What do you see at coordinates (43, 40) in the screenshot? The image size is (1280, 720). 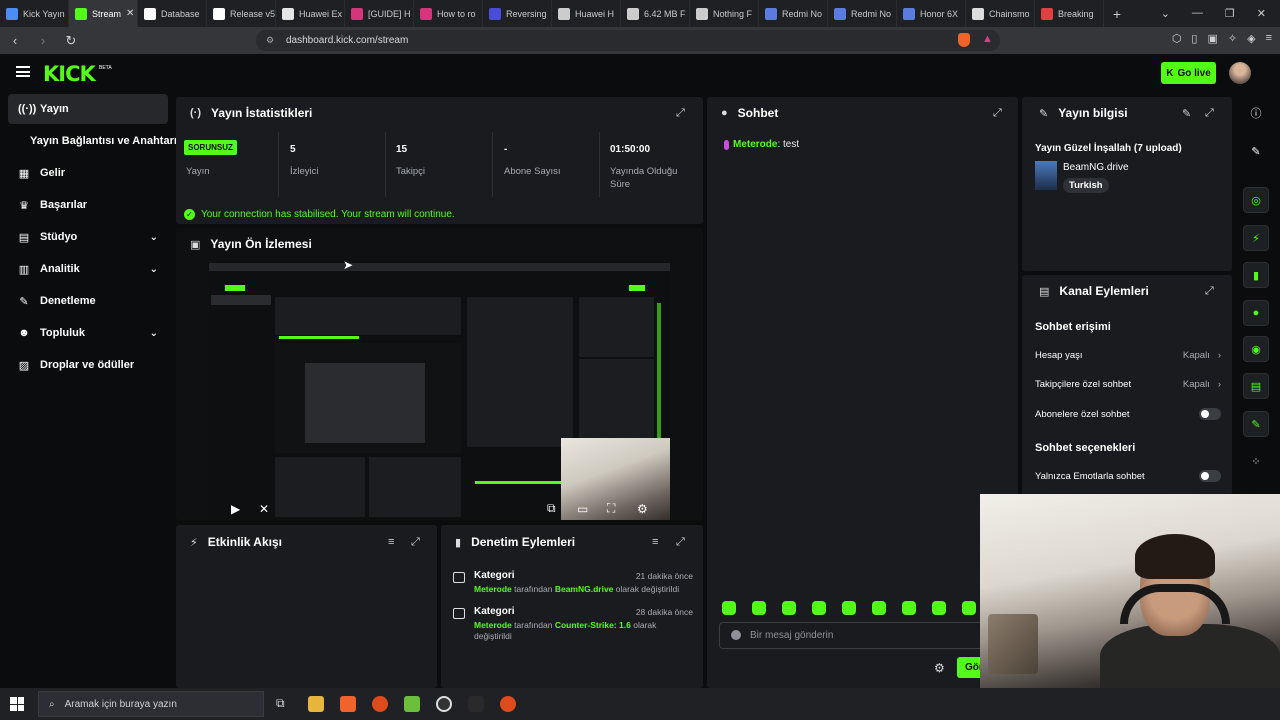 I see `forward-icon: ›` at bounding box center [43, 40].